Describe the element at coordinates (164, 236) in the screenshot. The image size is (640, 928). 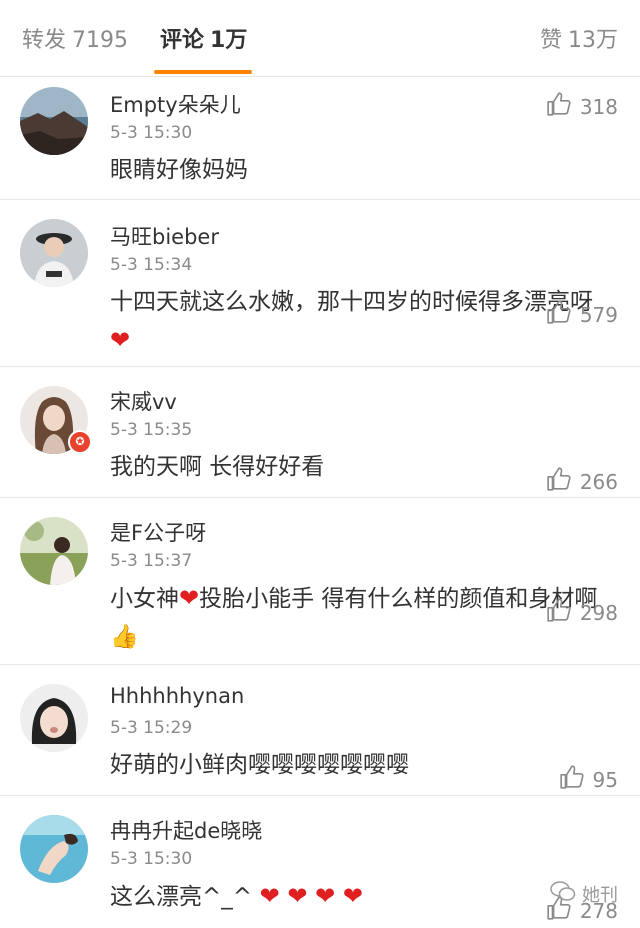
I see `comment-username: 马旺bieber` at that location.